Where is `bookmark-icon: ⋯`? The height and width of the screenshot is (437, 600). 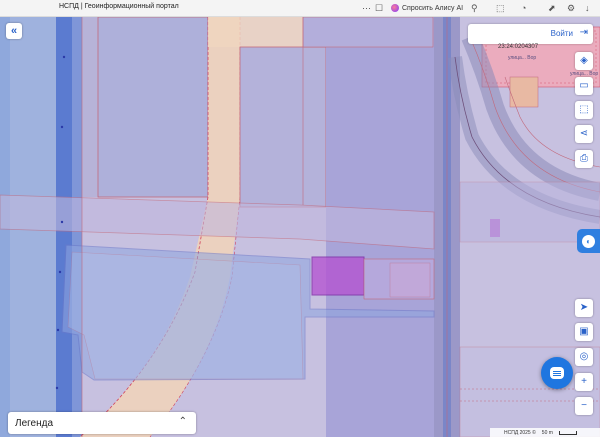 bookmark-icon: ⋯ is located at coordinates (366, 8).